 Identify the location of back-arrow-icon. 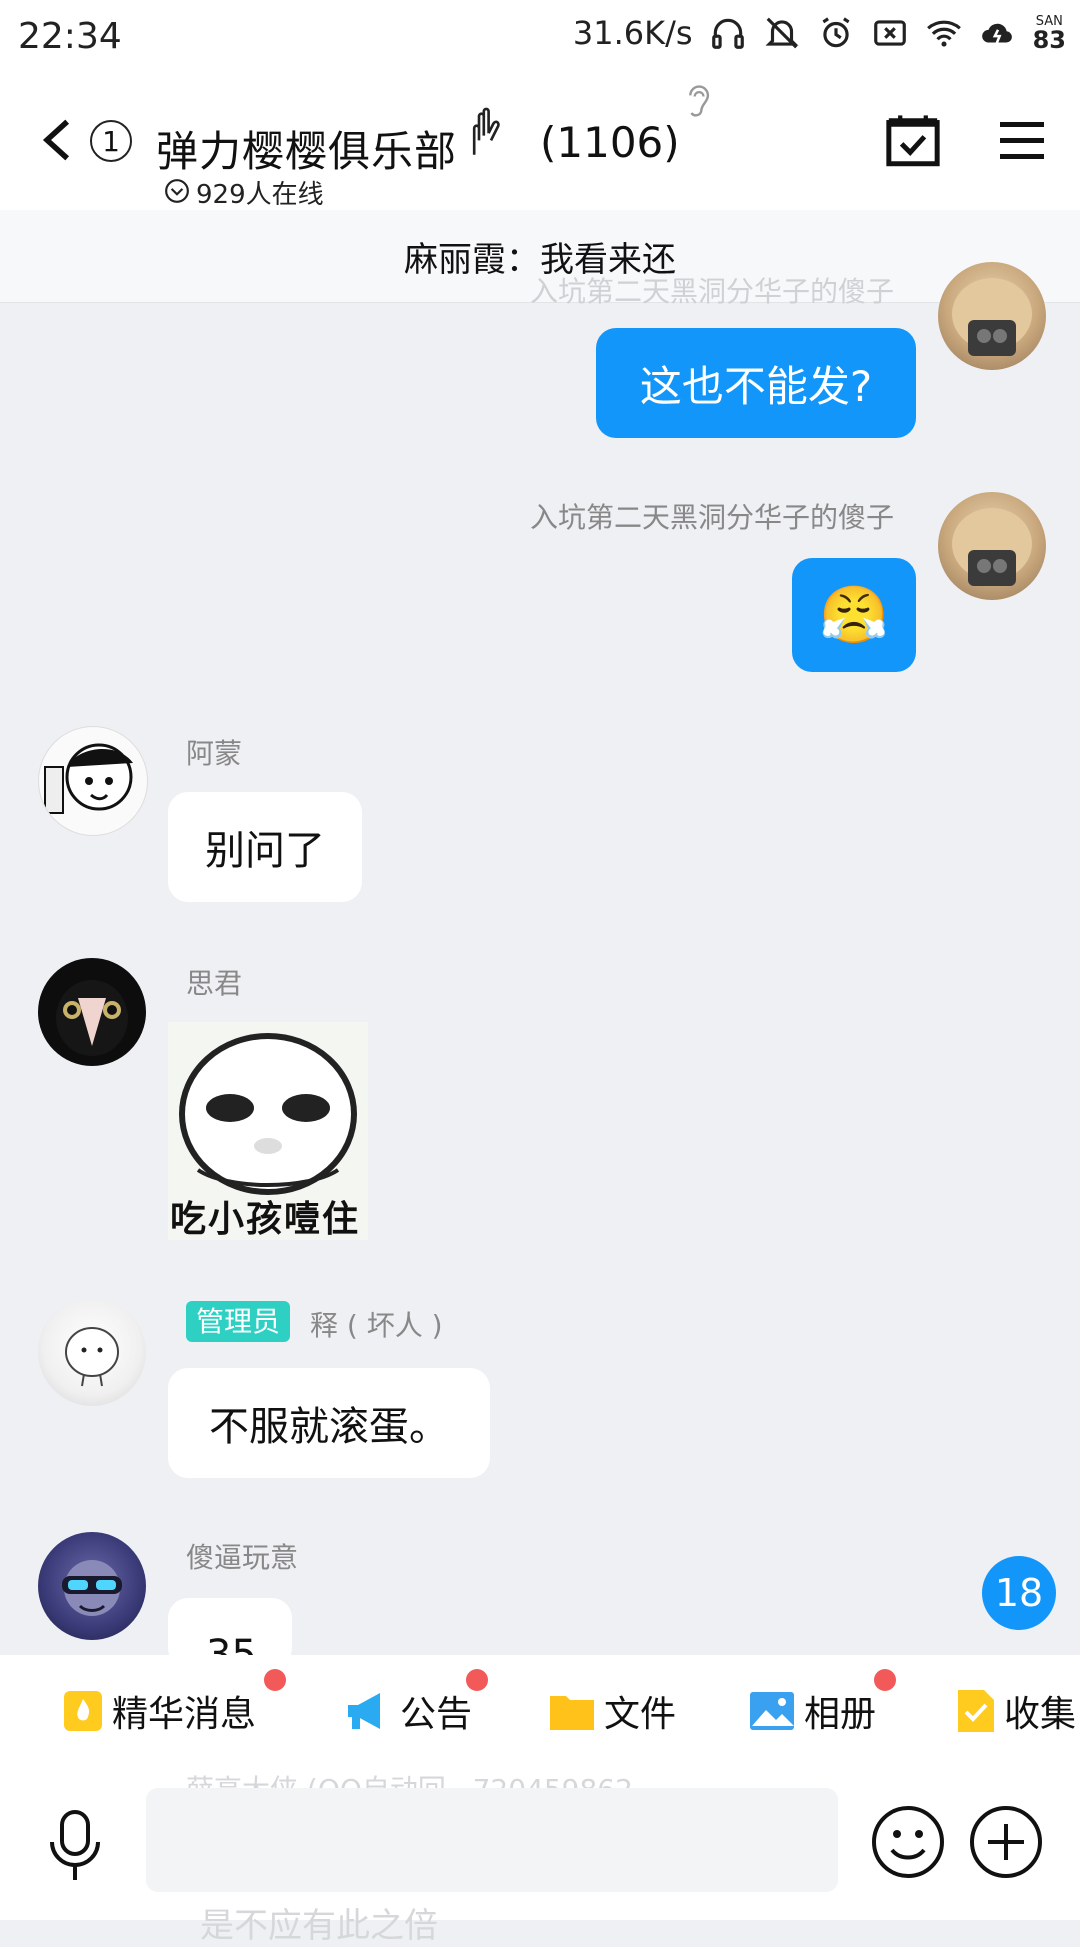
(58, 140).